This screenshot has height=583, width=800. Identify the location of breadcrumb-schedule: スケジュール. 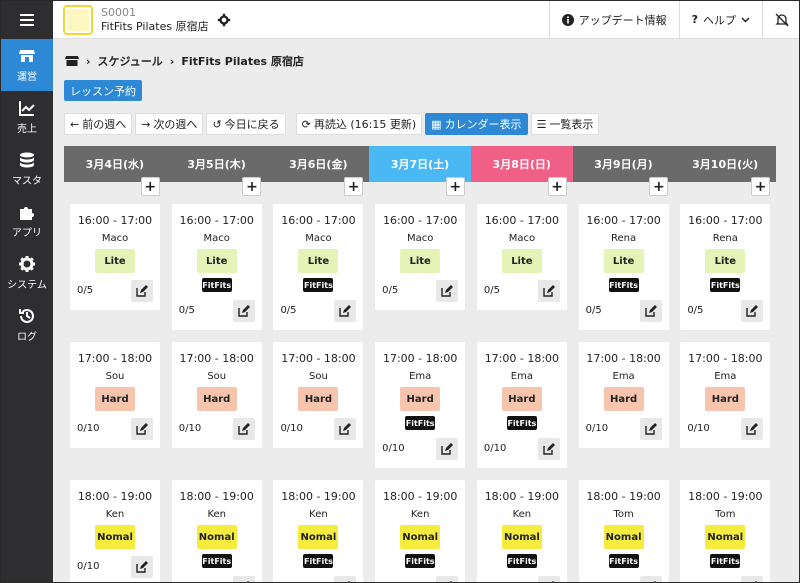
(130, 61).